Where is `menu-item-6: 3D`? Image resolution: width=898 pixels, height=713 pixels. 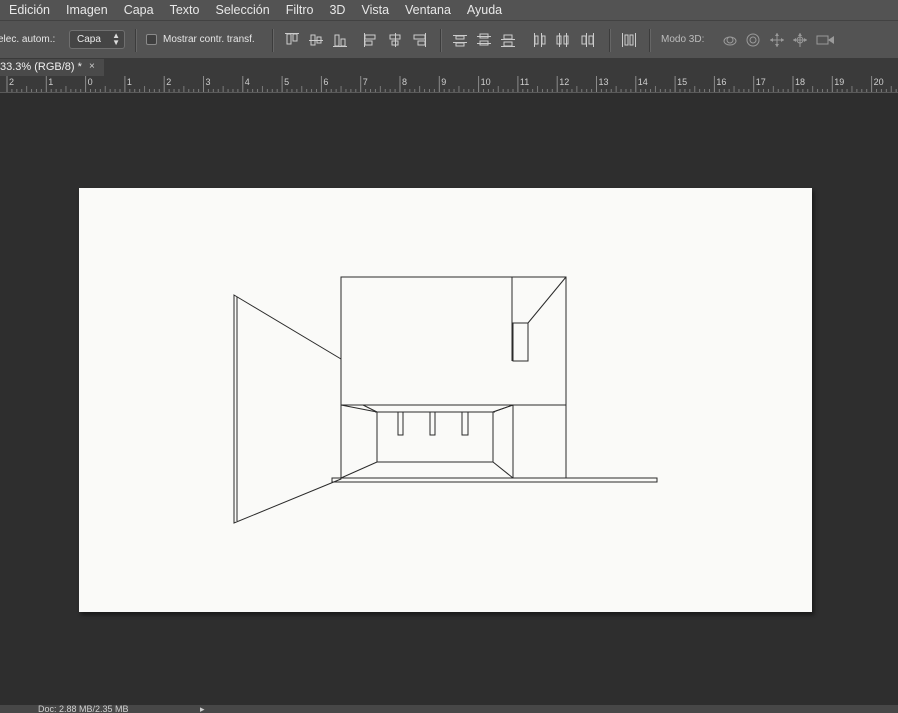 menu-item-6: 3D is located at coordinates (337, 10).